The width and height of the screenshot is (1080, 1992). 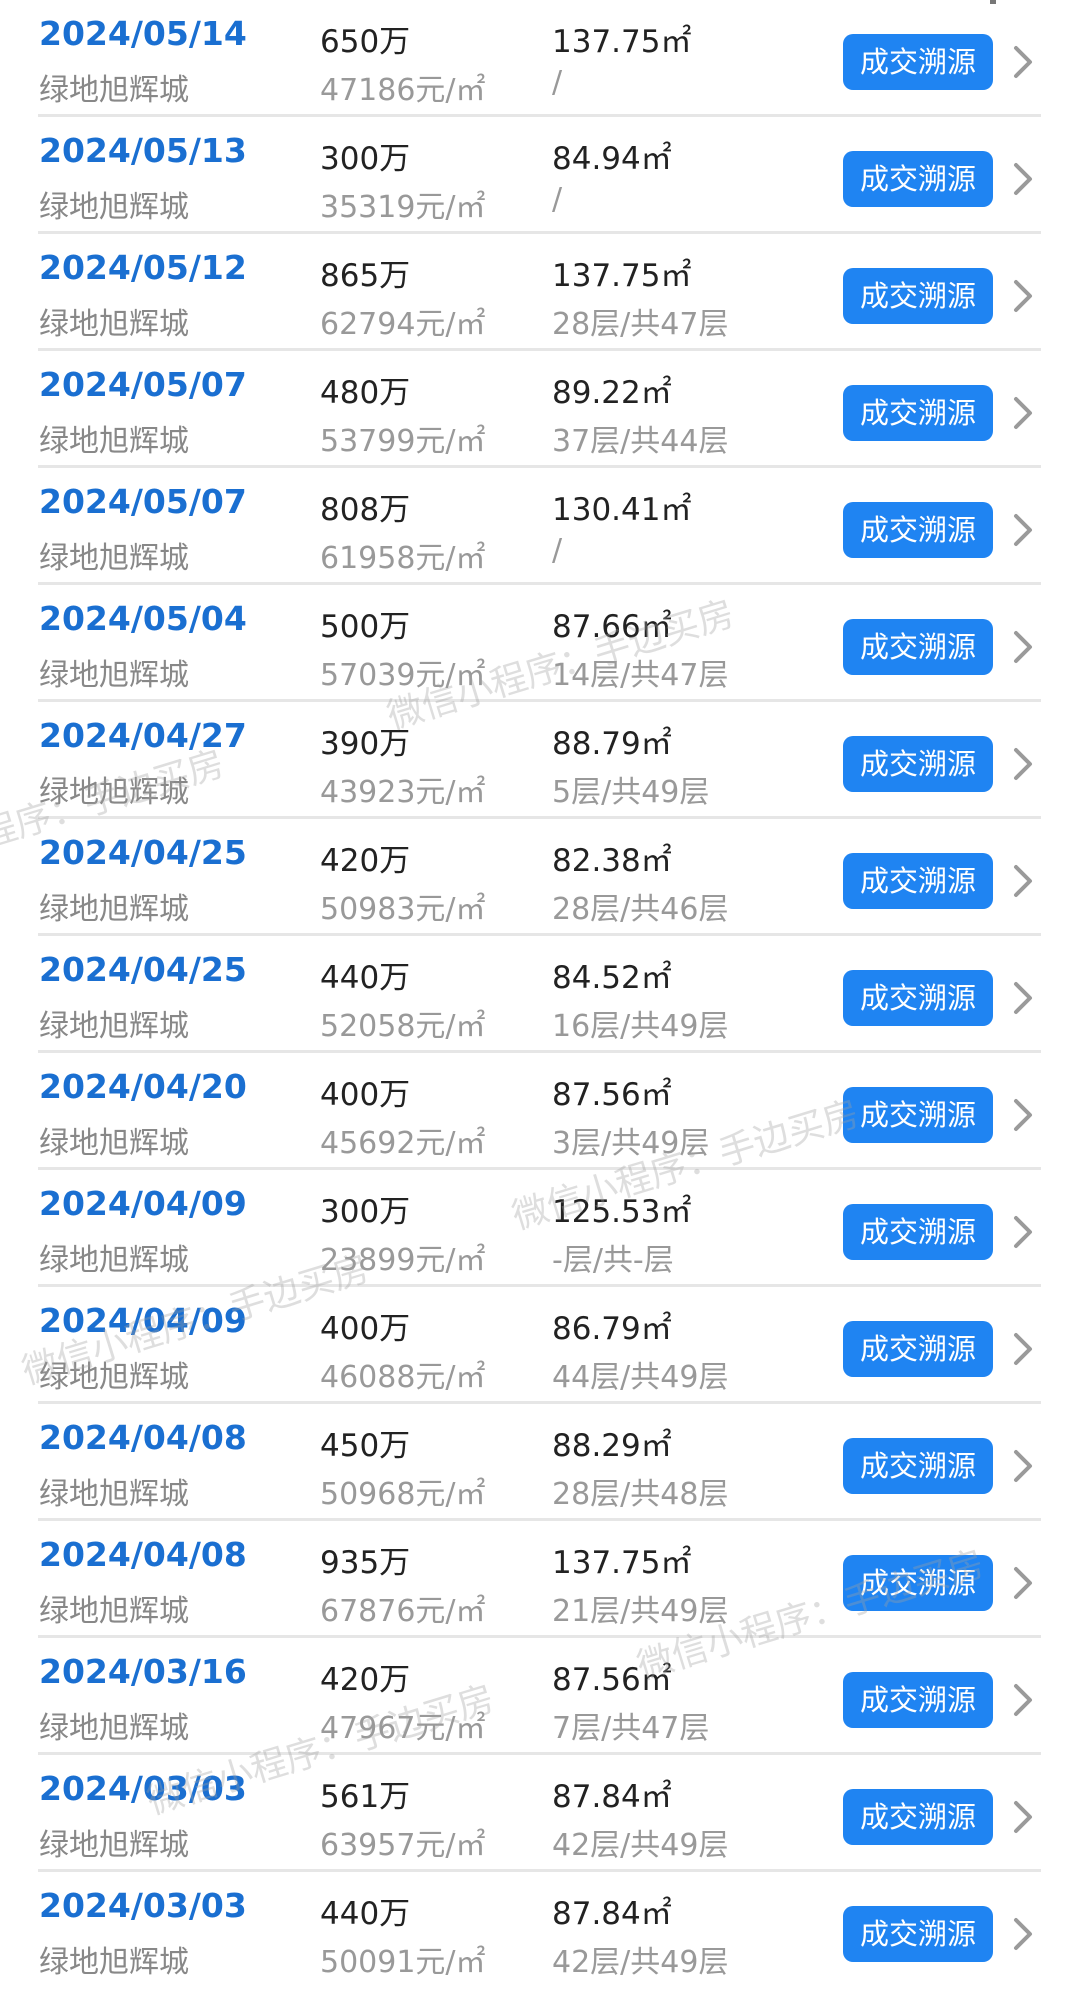 What do you see at coordinates (403, 1494) in the screenshot?
I see `unit-price: 50968元/㎡` at bounding box center [403, 1494].